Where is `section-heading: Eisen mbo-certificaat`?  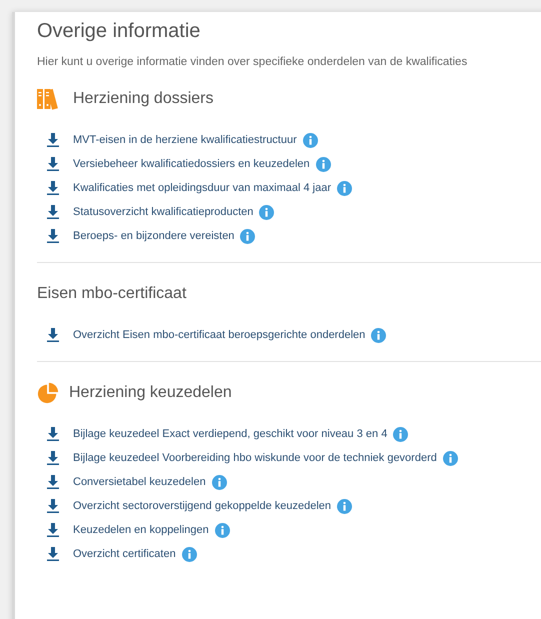
section-heading: Eisen mbo-certificaat is located at coordinates (111, 294).